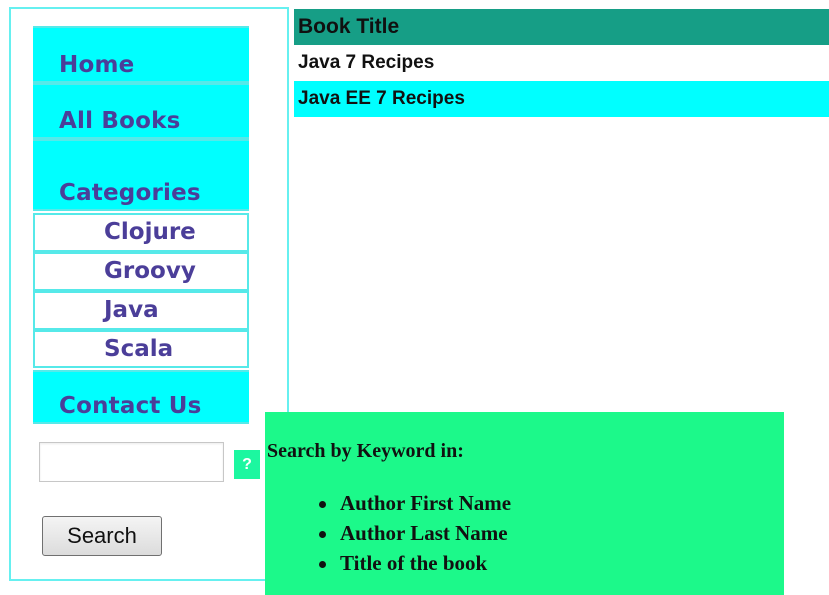  I want to click on search-button: Search, so click(102, 536).